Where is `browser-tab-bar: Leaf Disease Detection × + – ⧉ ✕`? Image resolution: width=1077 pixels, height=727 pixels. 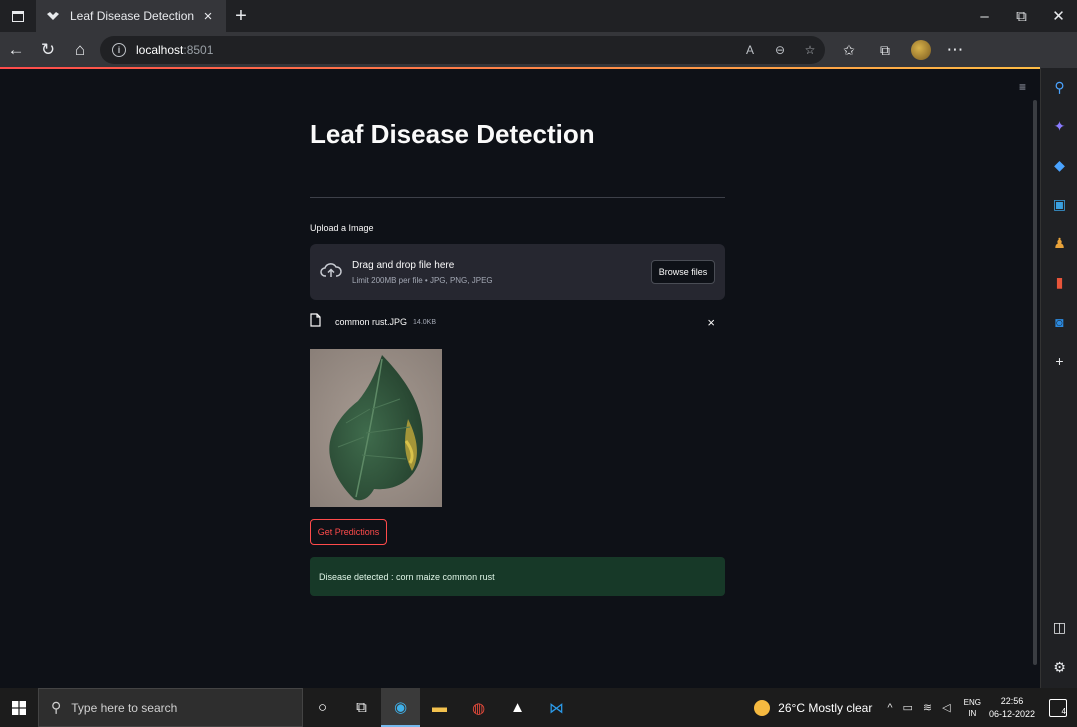 browser-tab-bar: Leaf Disease Detection × + – ⧉ ✕ is located at coordinates (538, 16).